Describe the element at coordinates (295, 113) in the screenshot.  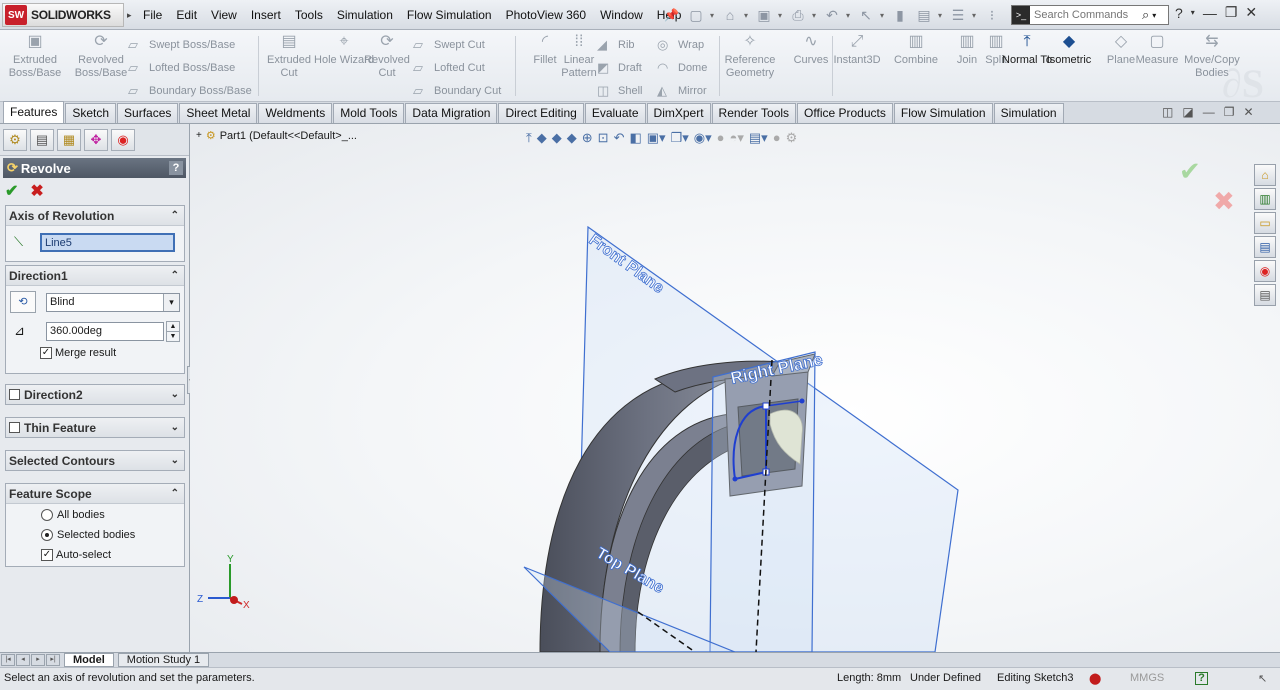
I see `tab-weldments: Weldments` at that location.